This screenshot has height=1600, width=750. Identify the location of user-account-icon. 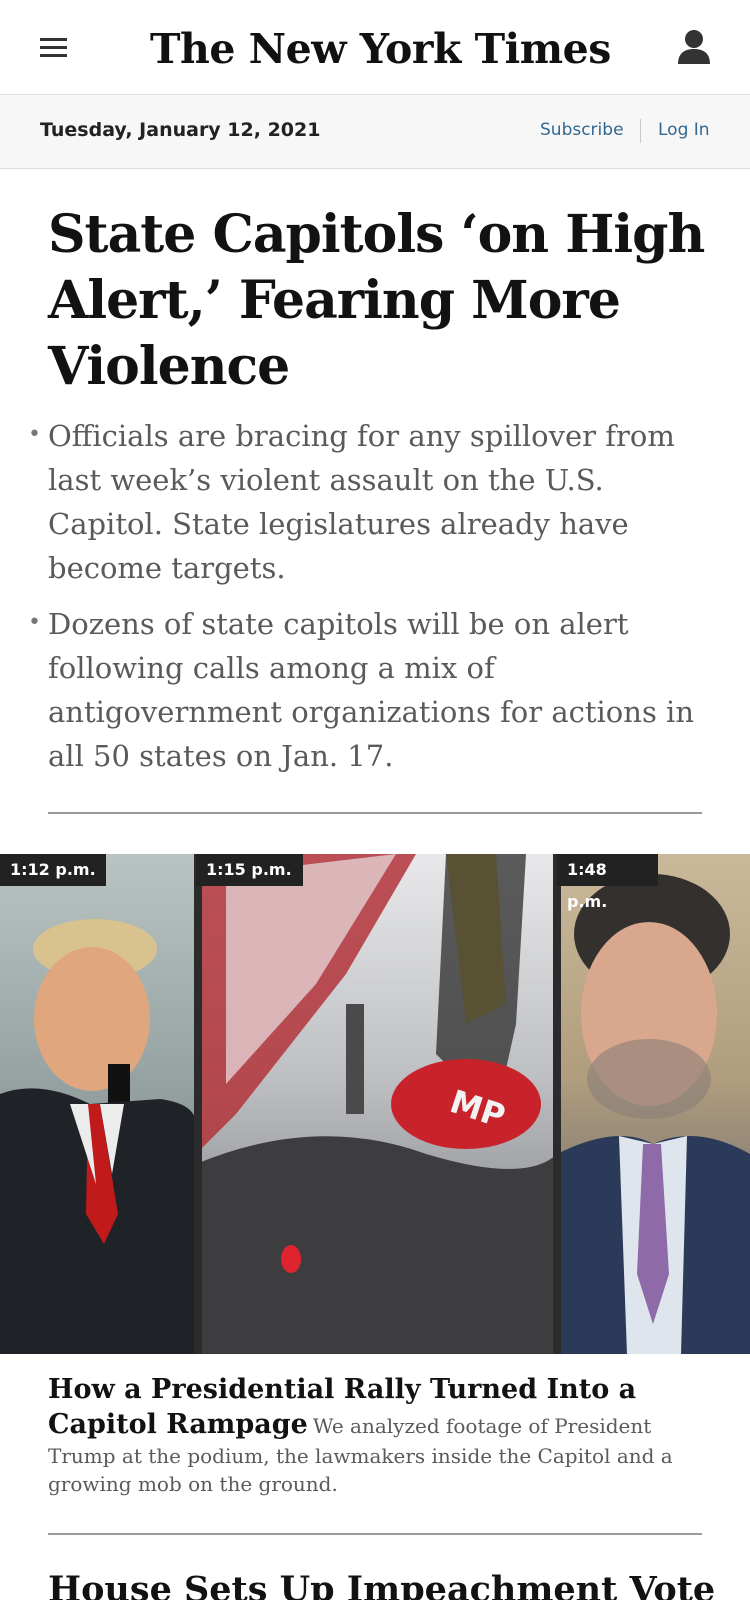
(694, 47).